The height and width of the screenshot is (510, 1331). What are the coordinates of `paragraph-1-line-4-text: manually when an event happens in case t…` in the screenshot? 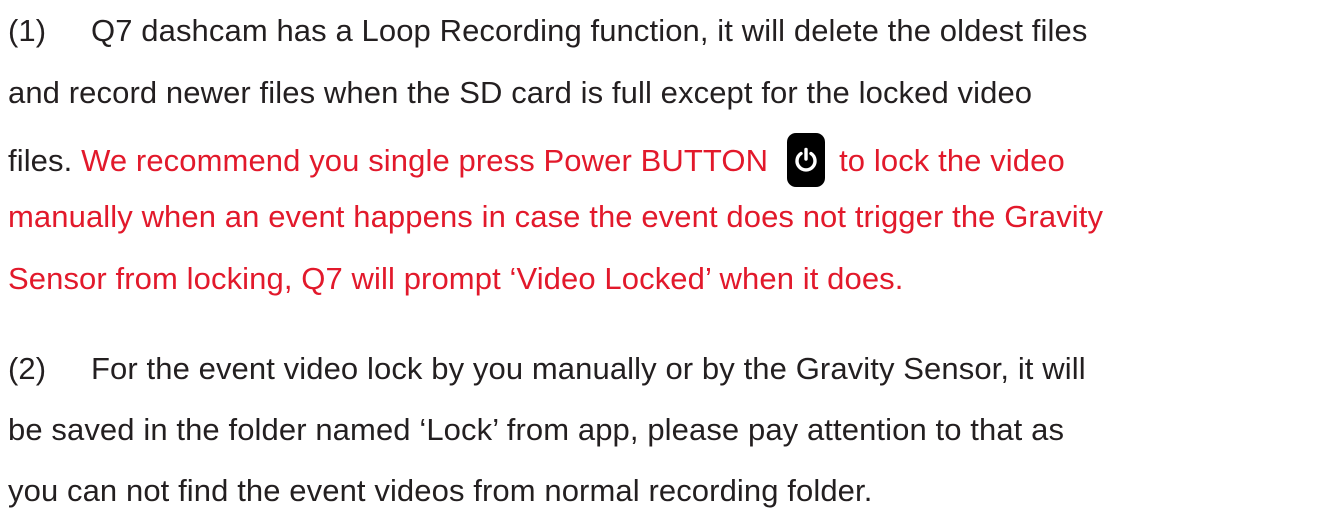 It's located at (556, 216).